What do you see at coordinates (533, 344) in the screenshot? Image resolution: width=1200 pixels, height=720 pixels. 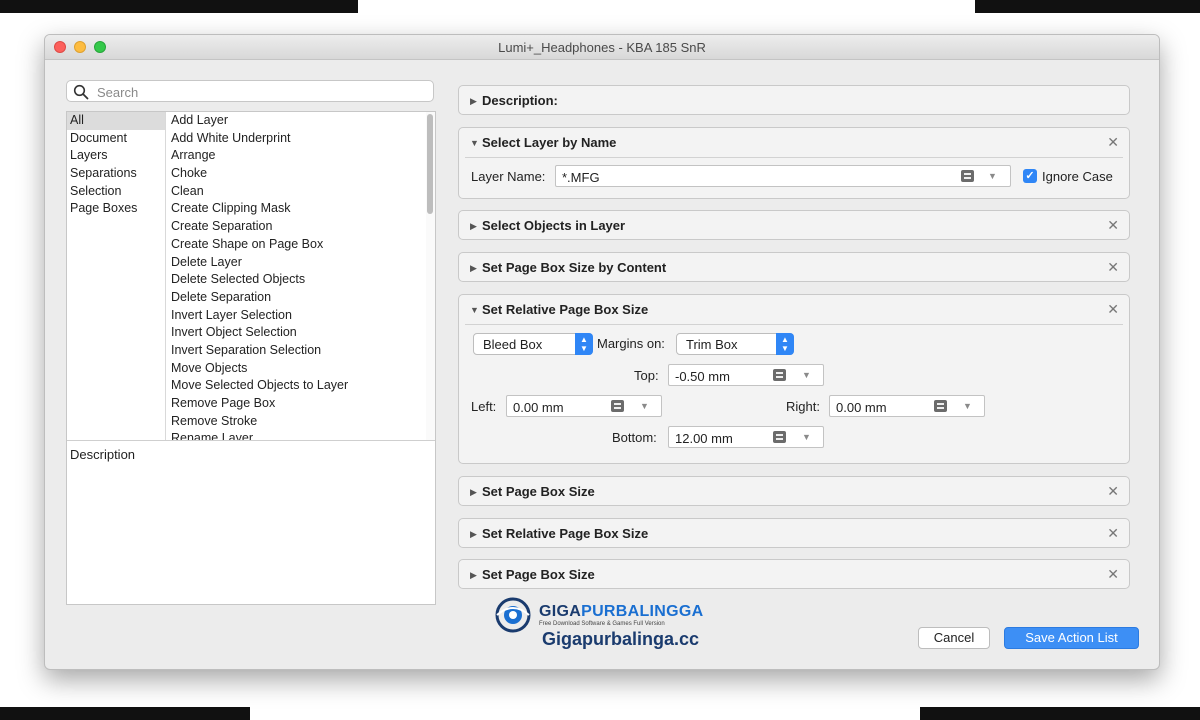 I see `box-type-popup: Bleed Box ▲ ▼` at bounding box center [533, 344].